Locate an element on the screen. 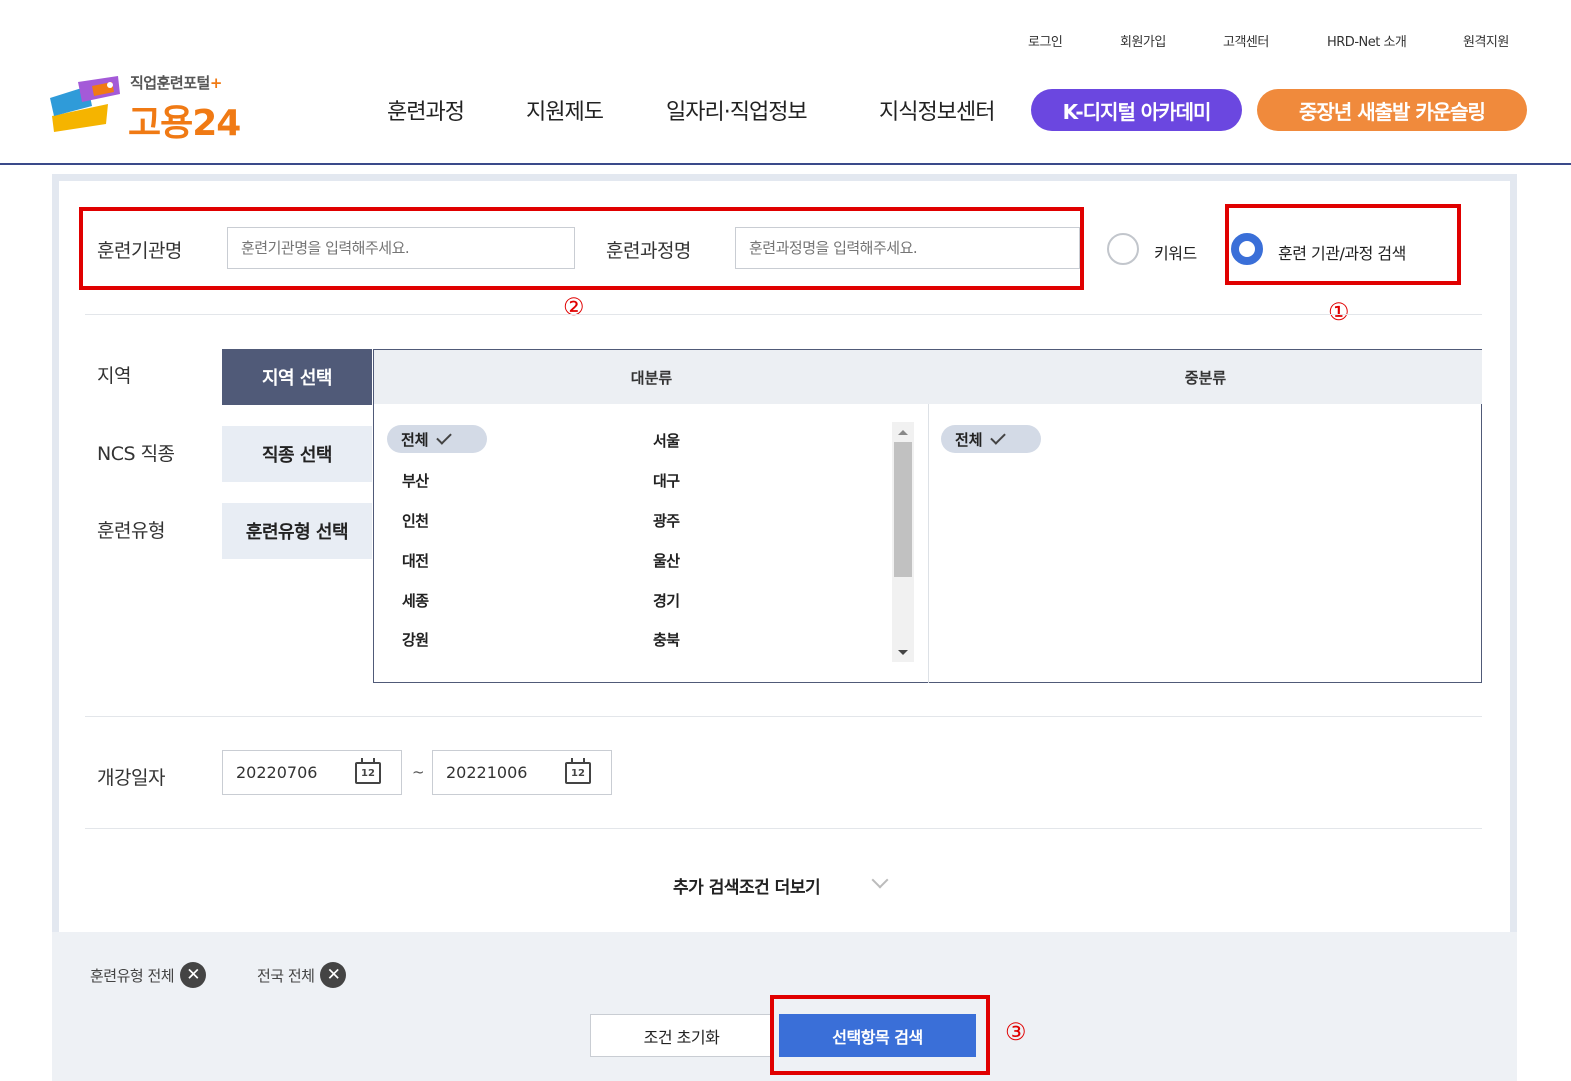  org-name-label: 훈련기관명 is located at coordinates (139, 251).